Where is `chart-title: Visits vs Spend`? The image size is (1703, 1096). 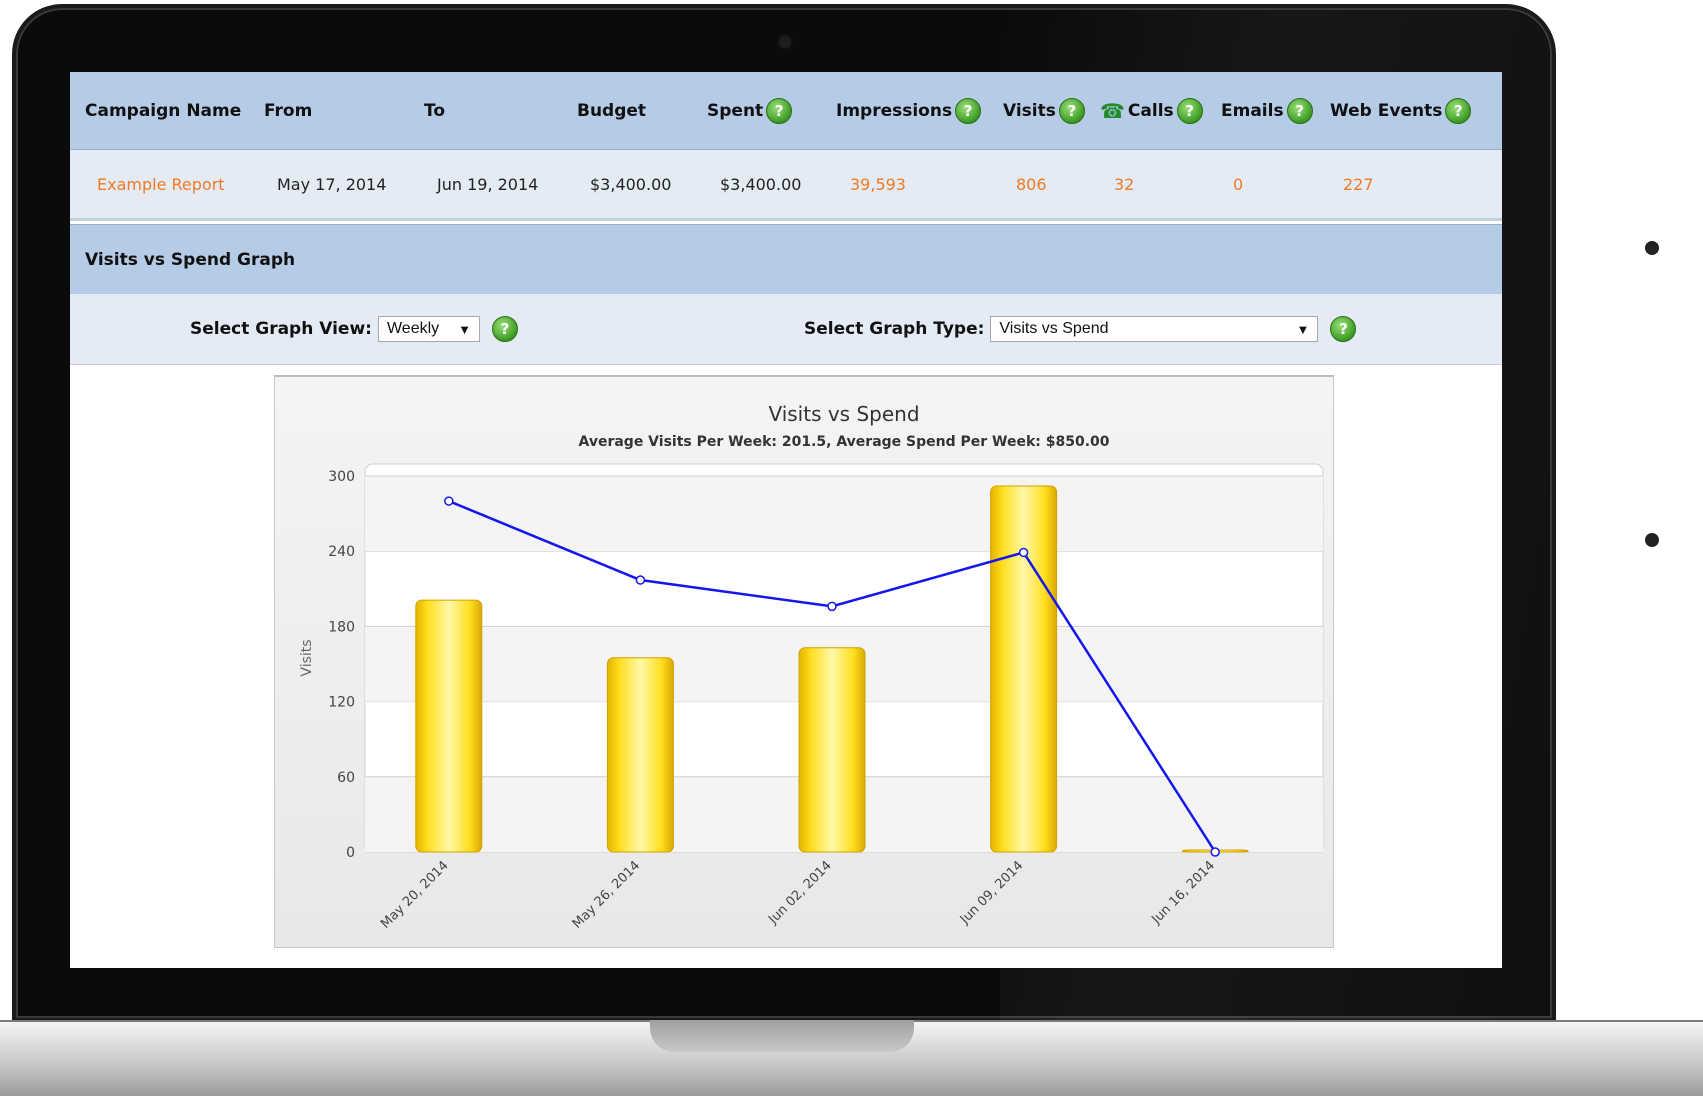 chart-title: Visits vs Spend is located at coordinates (843, 414).